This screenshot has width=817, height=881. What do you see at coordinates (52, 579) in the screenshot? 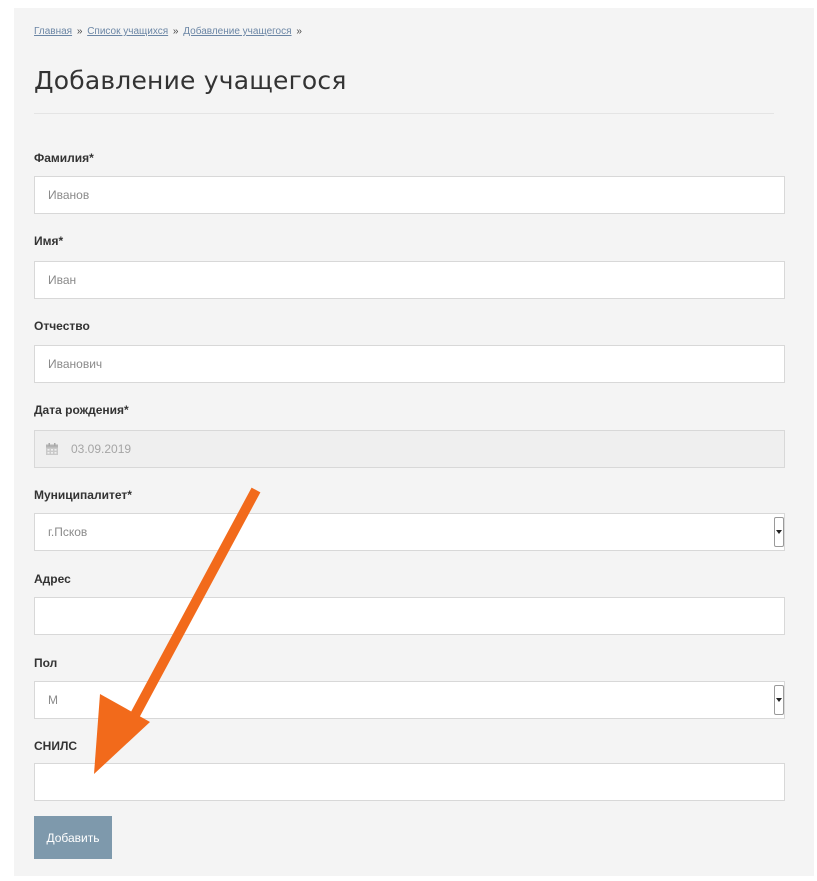
I see `address-label: Адрес` at bounding box center [52, 579].